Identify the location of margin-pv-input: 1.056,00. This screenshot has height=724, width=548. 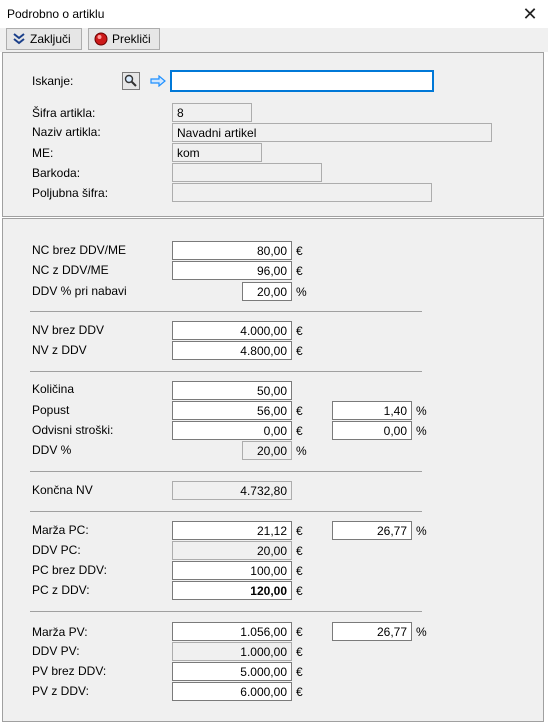
(232, 631).